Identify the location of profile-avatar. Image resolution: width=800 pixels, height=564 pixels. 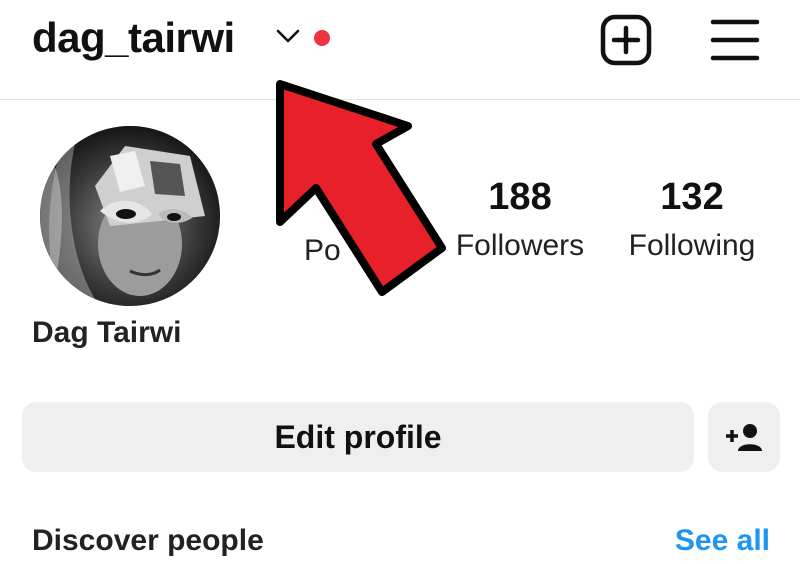
(130, 216).